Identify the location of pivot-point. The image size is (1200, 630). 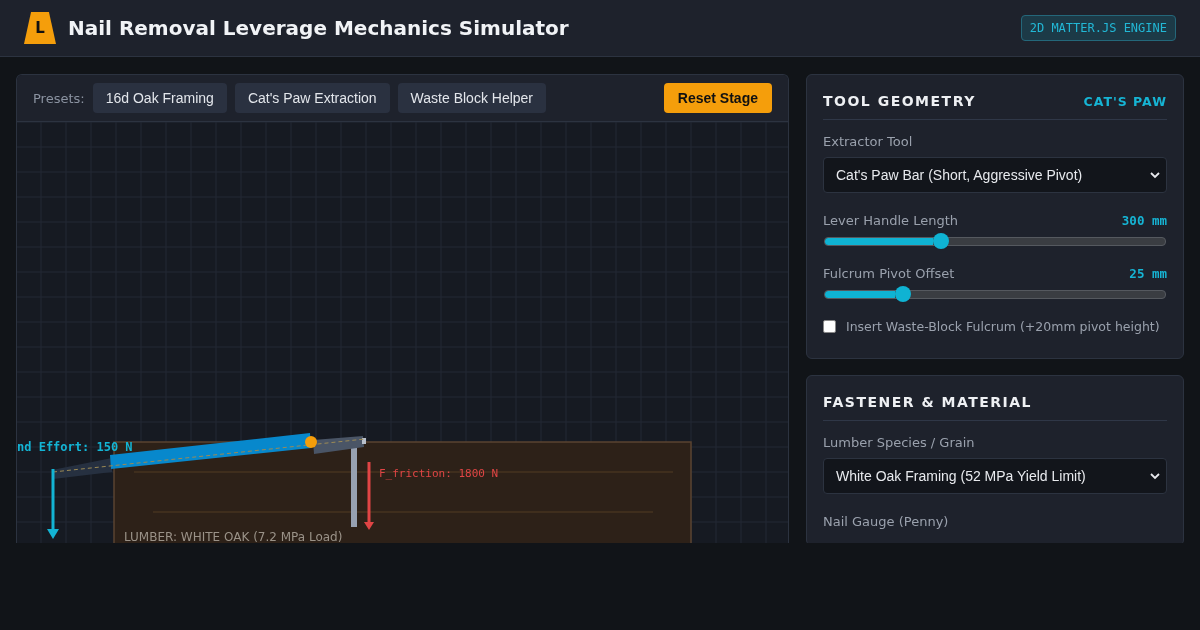
(311, 442).